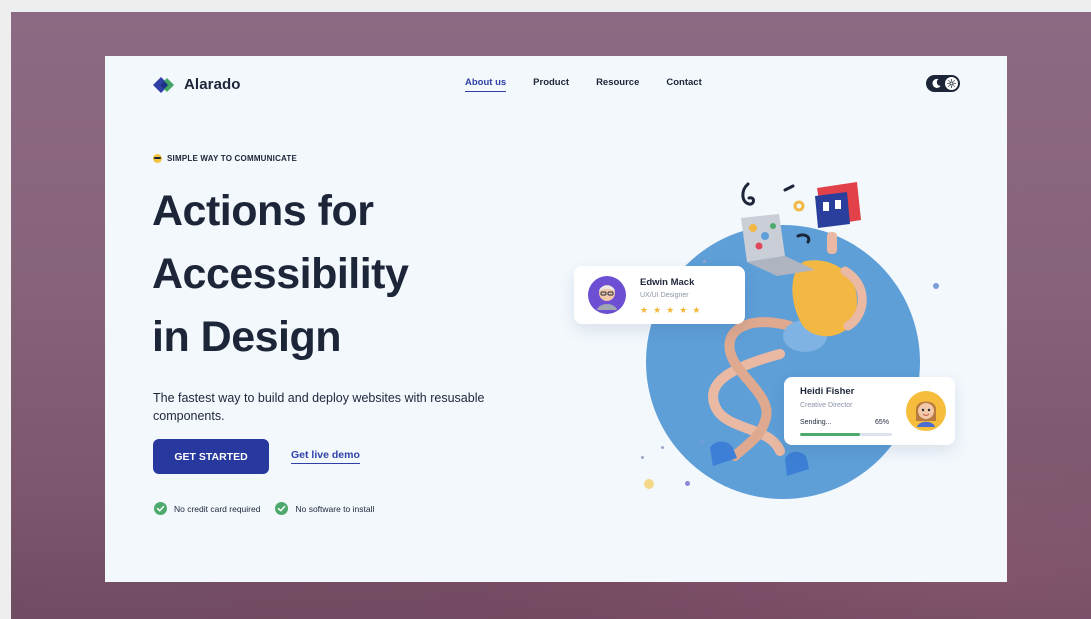 This screenshot has width=1091, height=619. What do you see at coordinates (212, 84) in the screenshot?
I see `brand-name: Alarado` at bounding box center [212, 84].